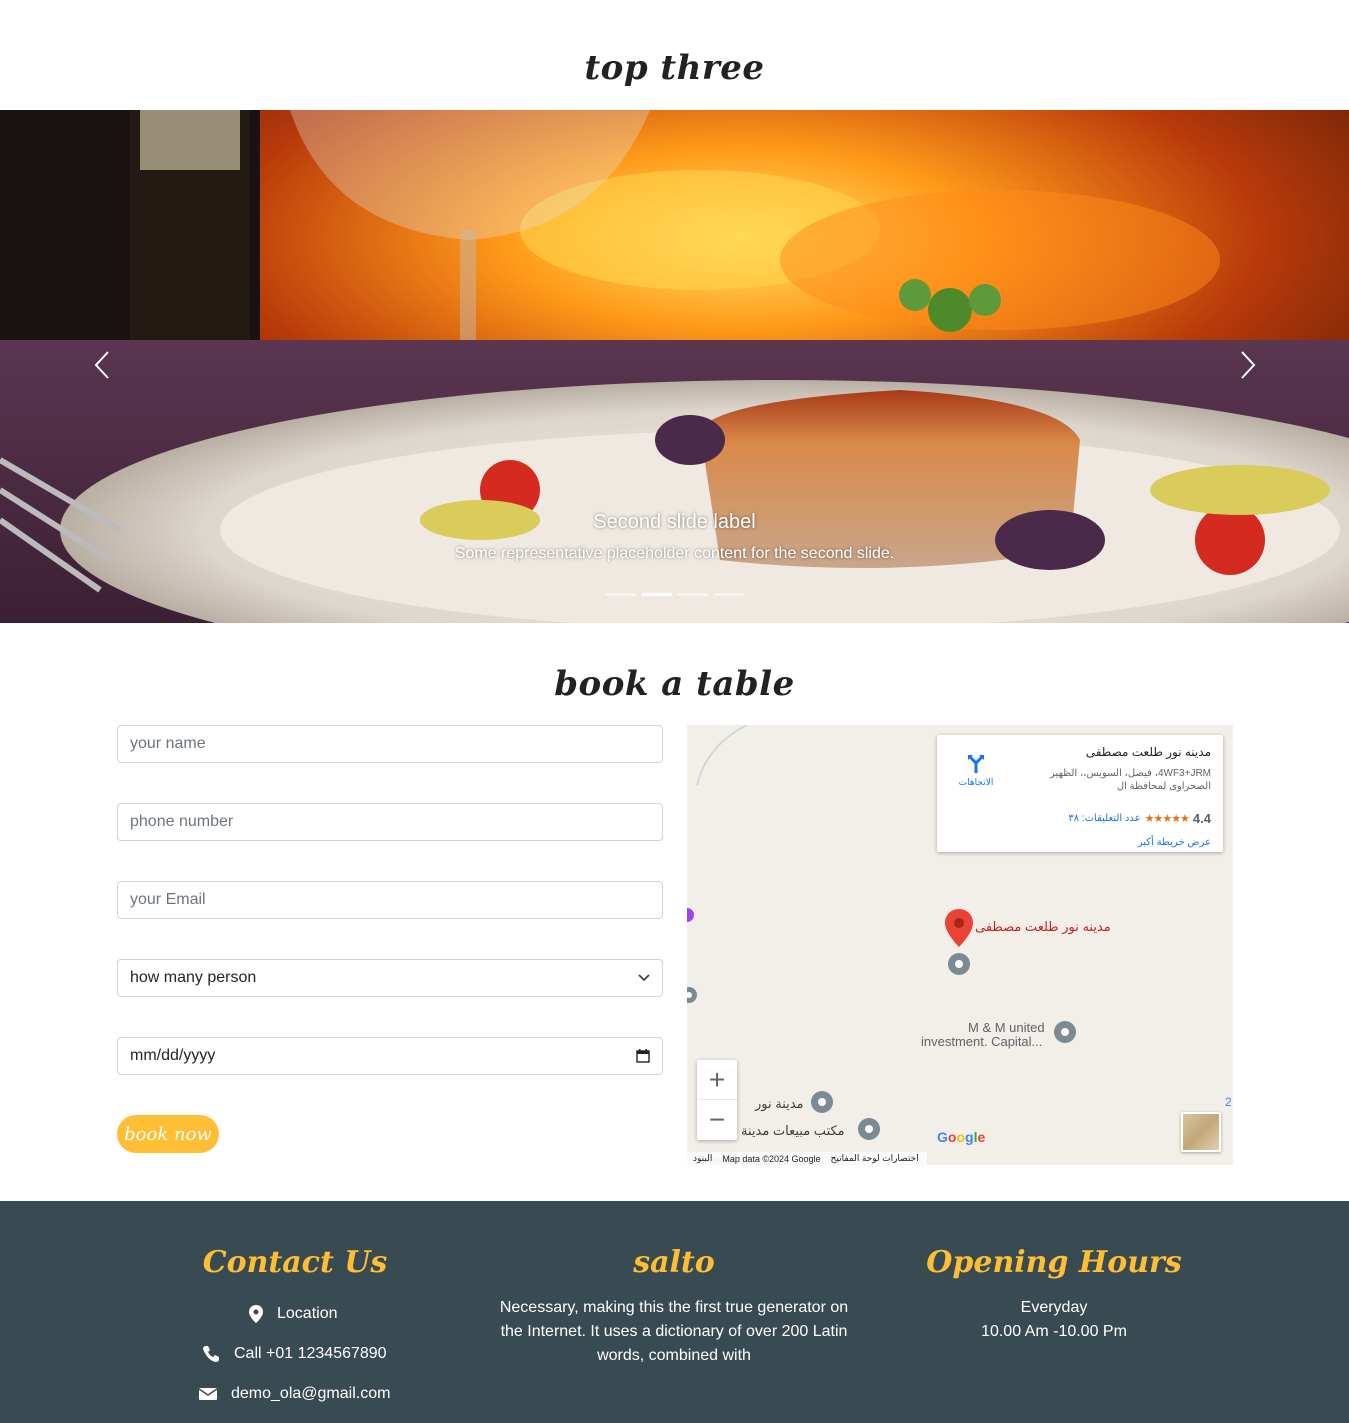 This screenshot has height=1423, width=1349. What do you see at coordinates (307, 1313) in the screenshot?
I see `footer-location-text: Location` at bounding box center [307, 1313].